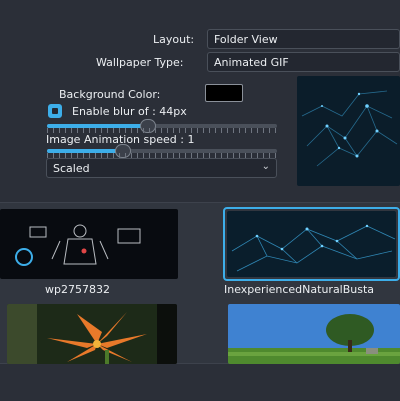  What do you see at coordinates (224, 93) in the screenshot?
I see `background-color-button` at bounding box center [224, 93].